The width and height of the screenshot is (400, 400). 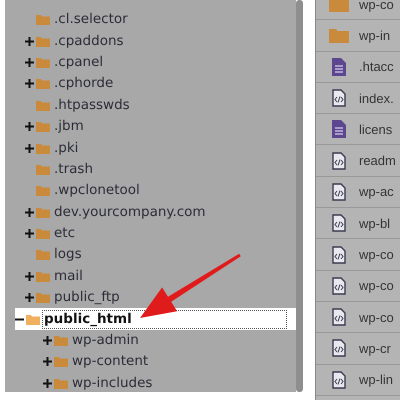 What do you see at coordinates (112, 383) in the screenshot?
I see `folder-name: wp-includes` at bounding box center [112, 383].